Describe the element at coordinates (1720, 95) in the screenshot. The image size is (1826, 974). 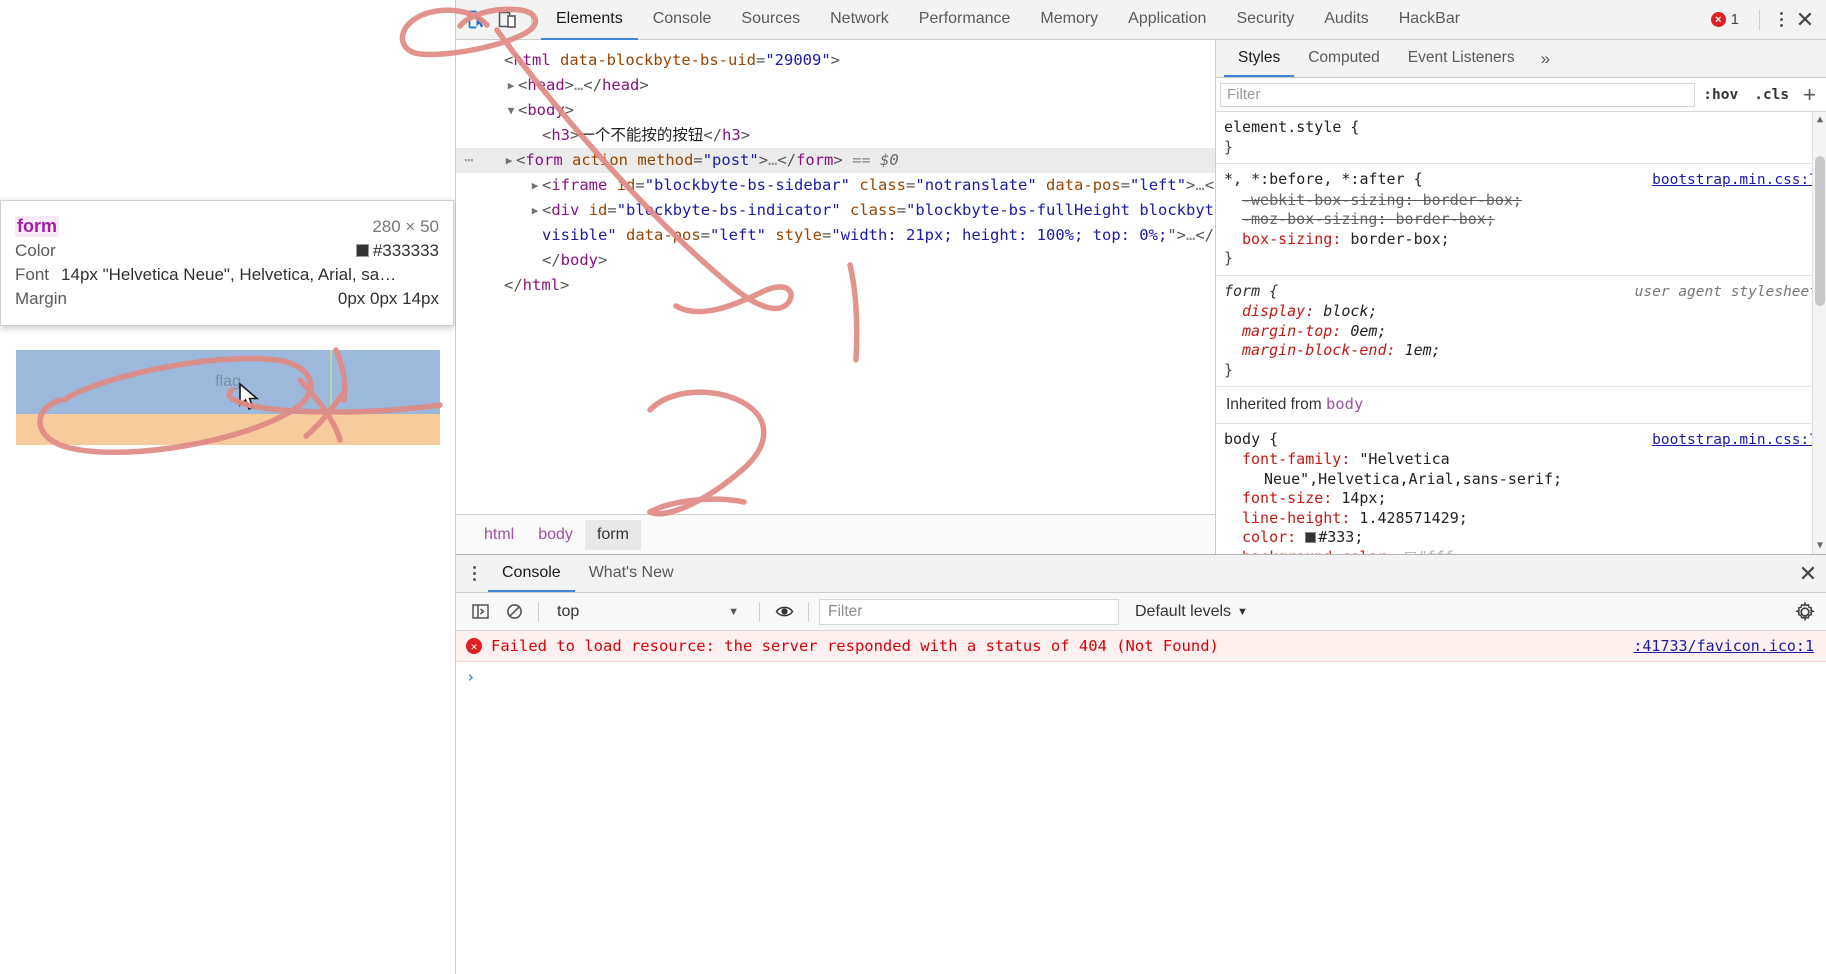
I see `hov-toggle-button: :hov` at that location.